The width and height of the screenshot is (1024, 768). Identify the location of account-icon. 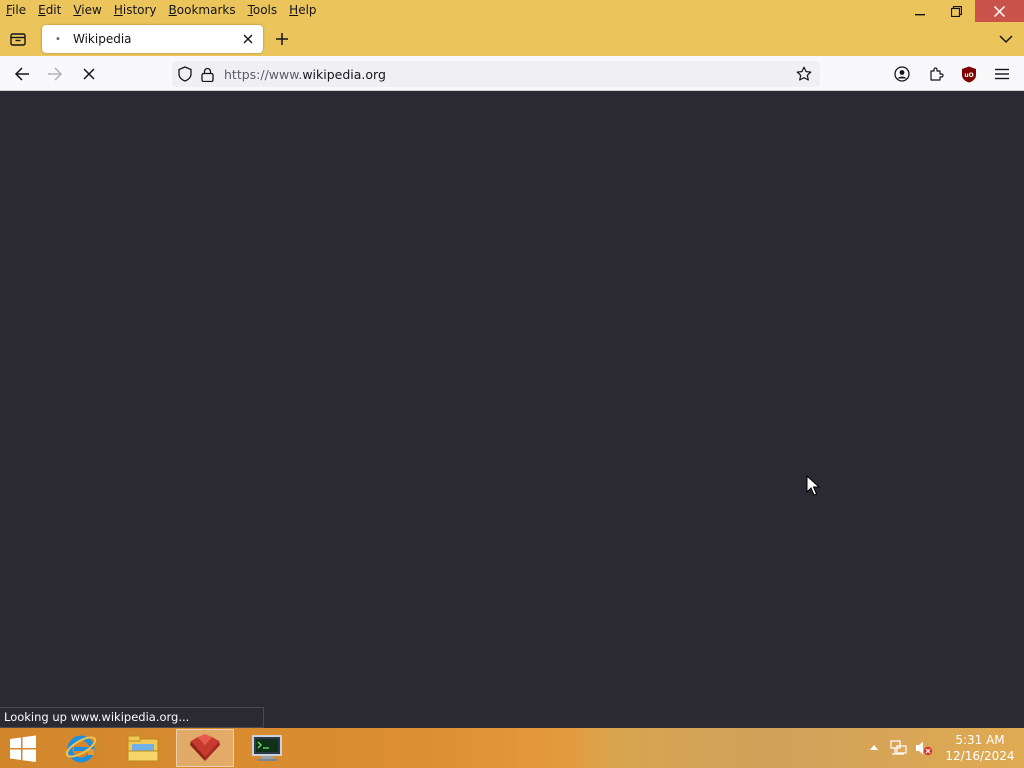
(902, 74).